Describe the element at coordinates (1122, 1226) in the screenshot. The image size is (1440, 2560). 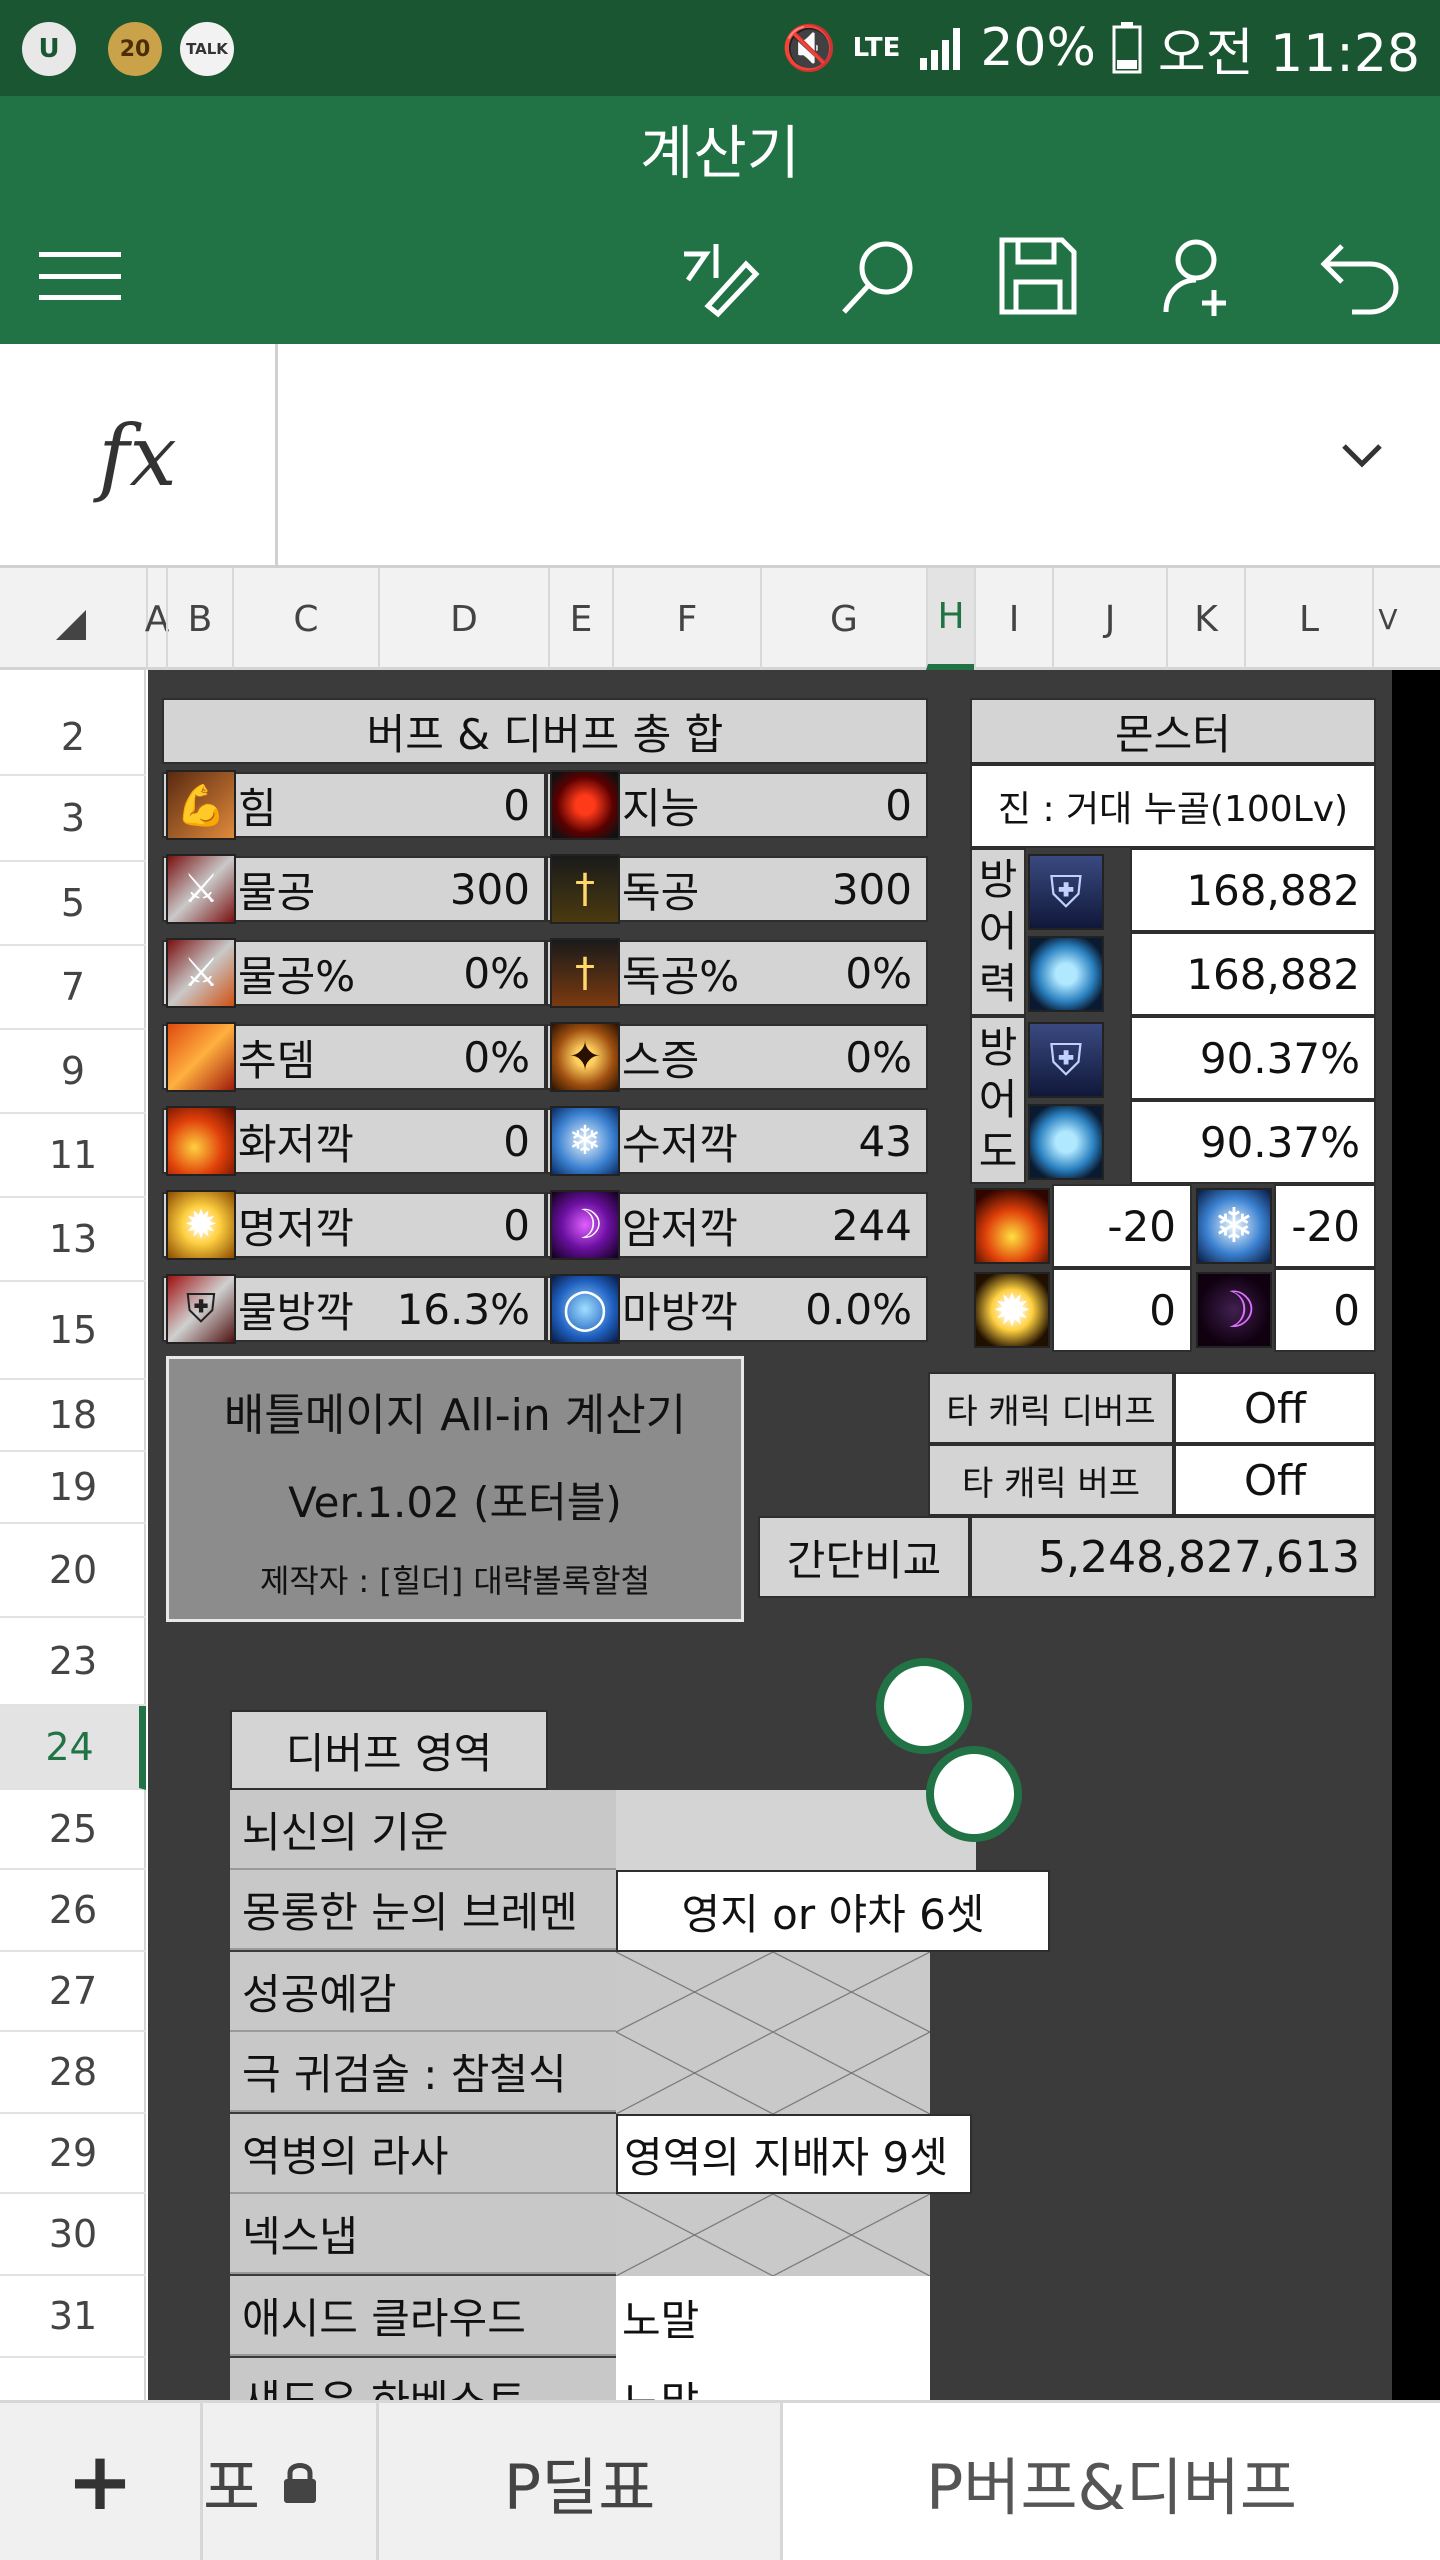
I see `res-fire-value: -20` at that location.